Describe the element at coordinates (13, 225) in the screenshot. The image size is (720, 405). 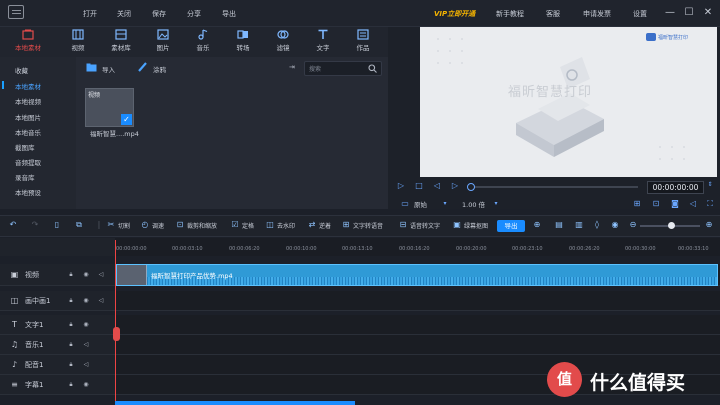
I see `undo-icon: ↶` at that location.